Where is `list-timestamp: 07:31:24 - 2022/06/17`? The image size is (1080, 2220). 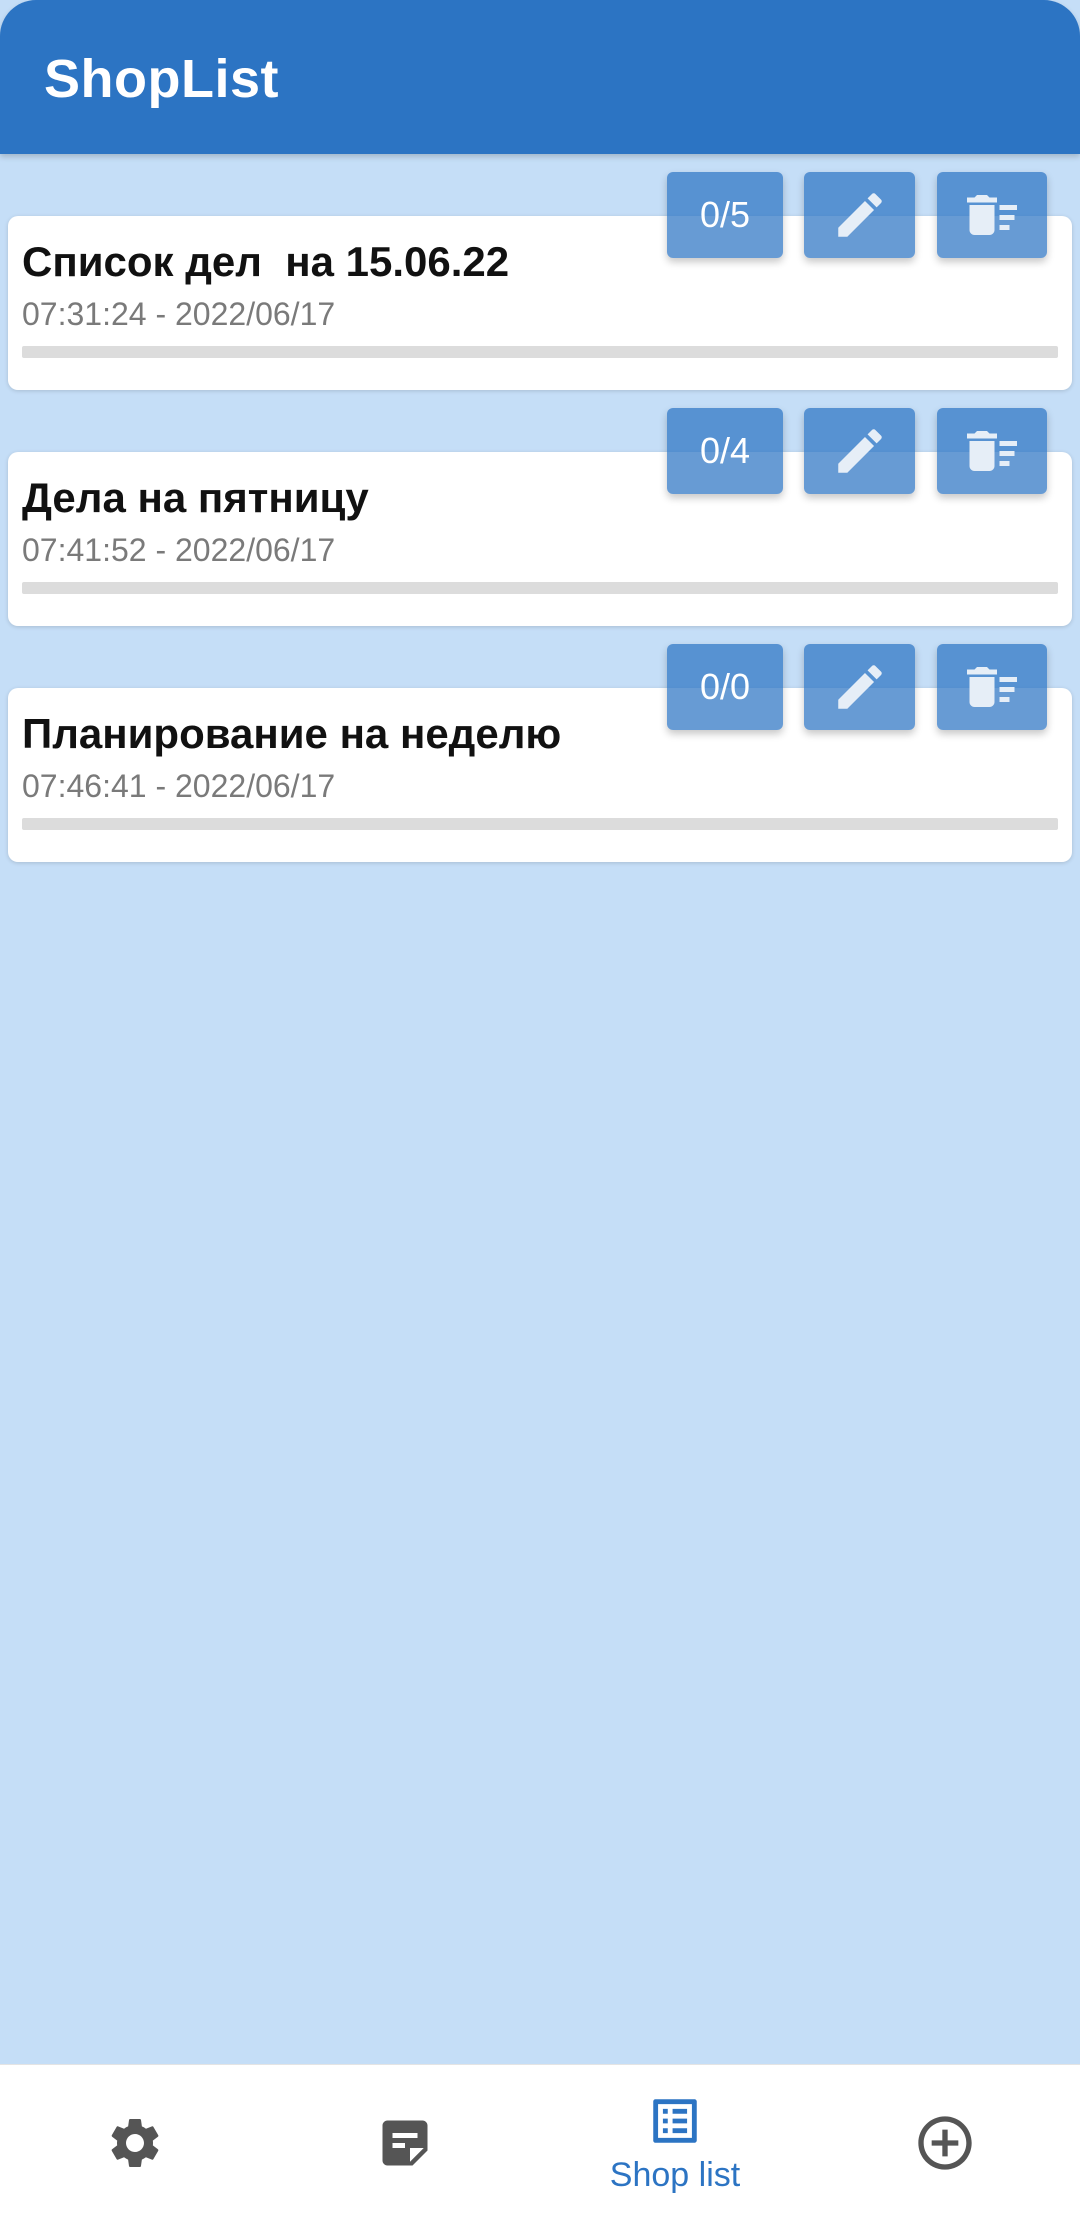
list-timestamp: 07:31:24 - 2022/06/17 is located at coordinates (179, 314).